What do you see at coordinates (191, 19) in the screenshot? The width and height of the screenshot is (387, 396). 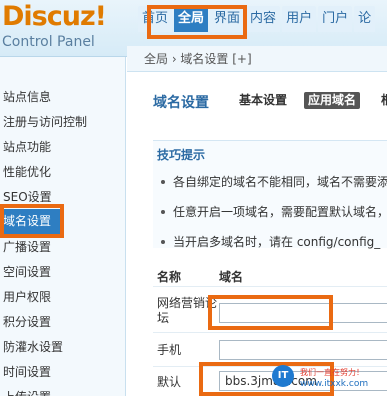 I see `nav-global: 全局` at bounding box center [191, 19].